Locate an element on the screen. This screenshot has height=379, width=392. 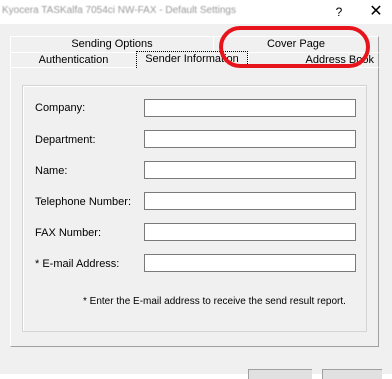
tab-label: Sender Information is located at coordinates (192, 59).